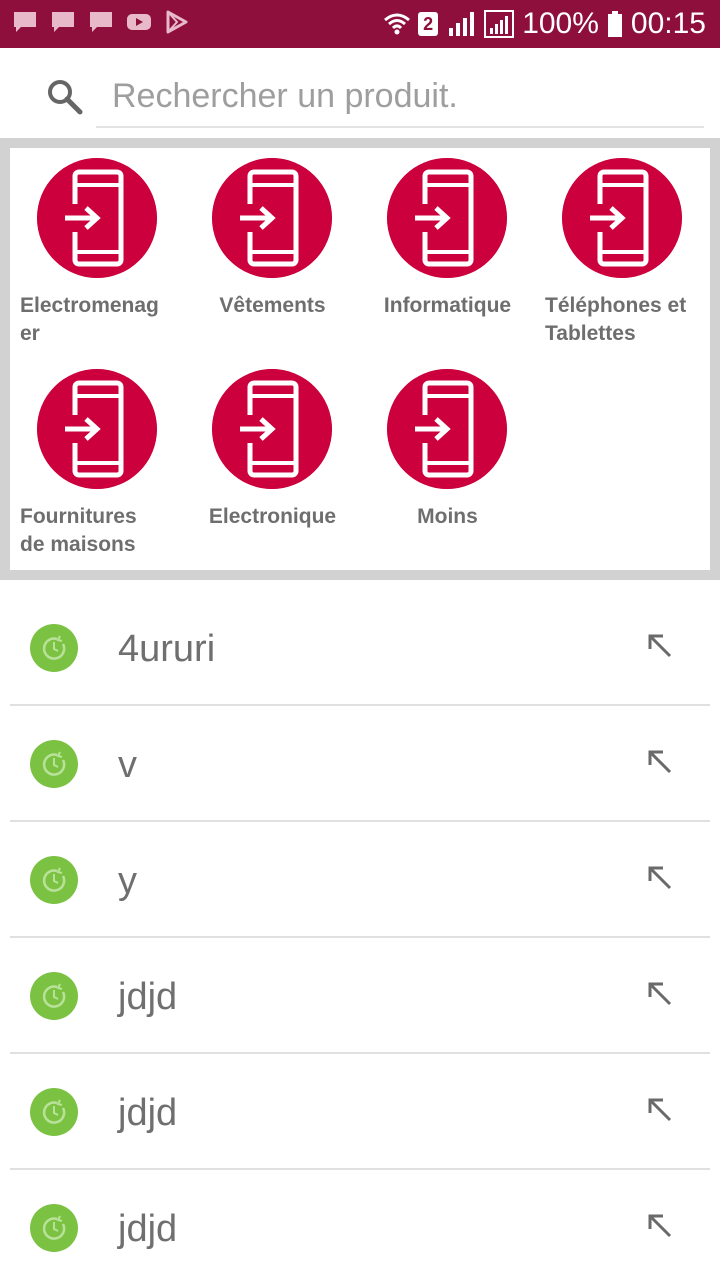 Image resolution: width=720 pixels, height=1280 pixels. I want to click on history-text: v, so click(127, 765).